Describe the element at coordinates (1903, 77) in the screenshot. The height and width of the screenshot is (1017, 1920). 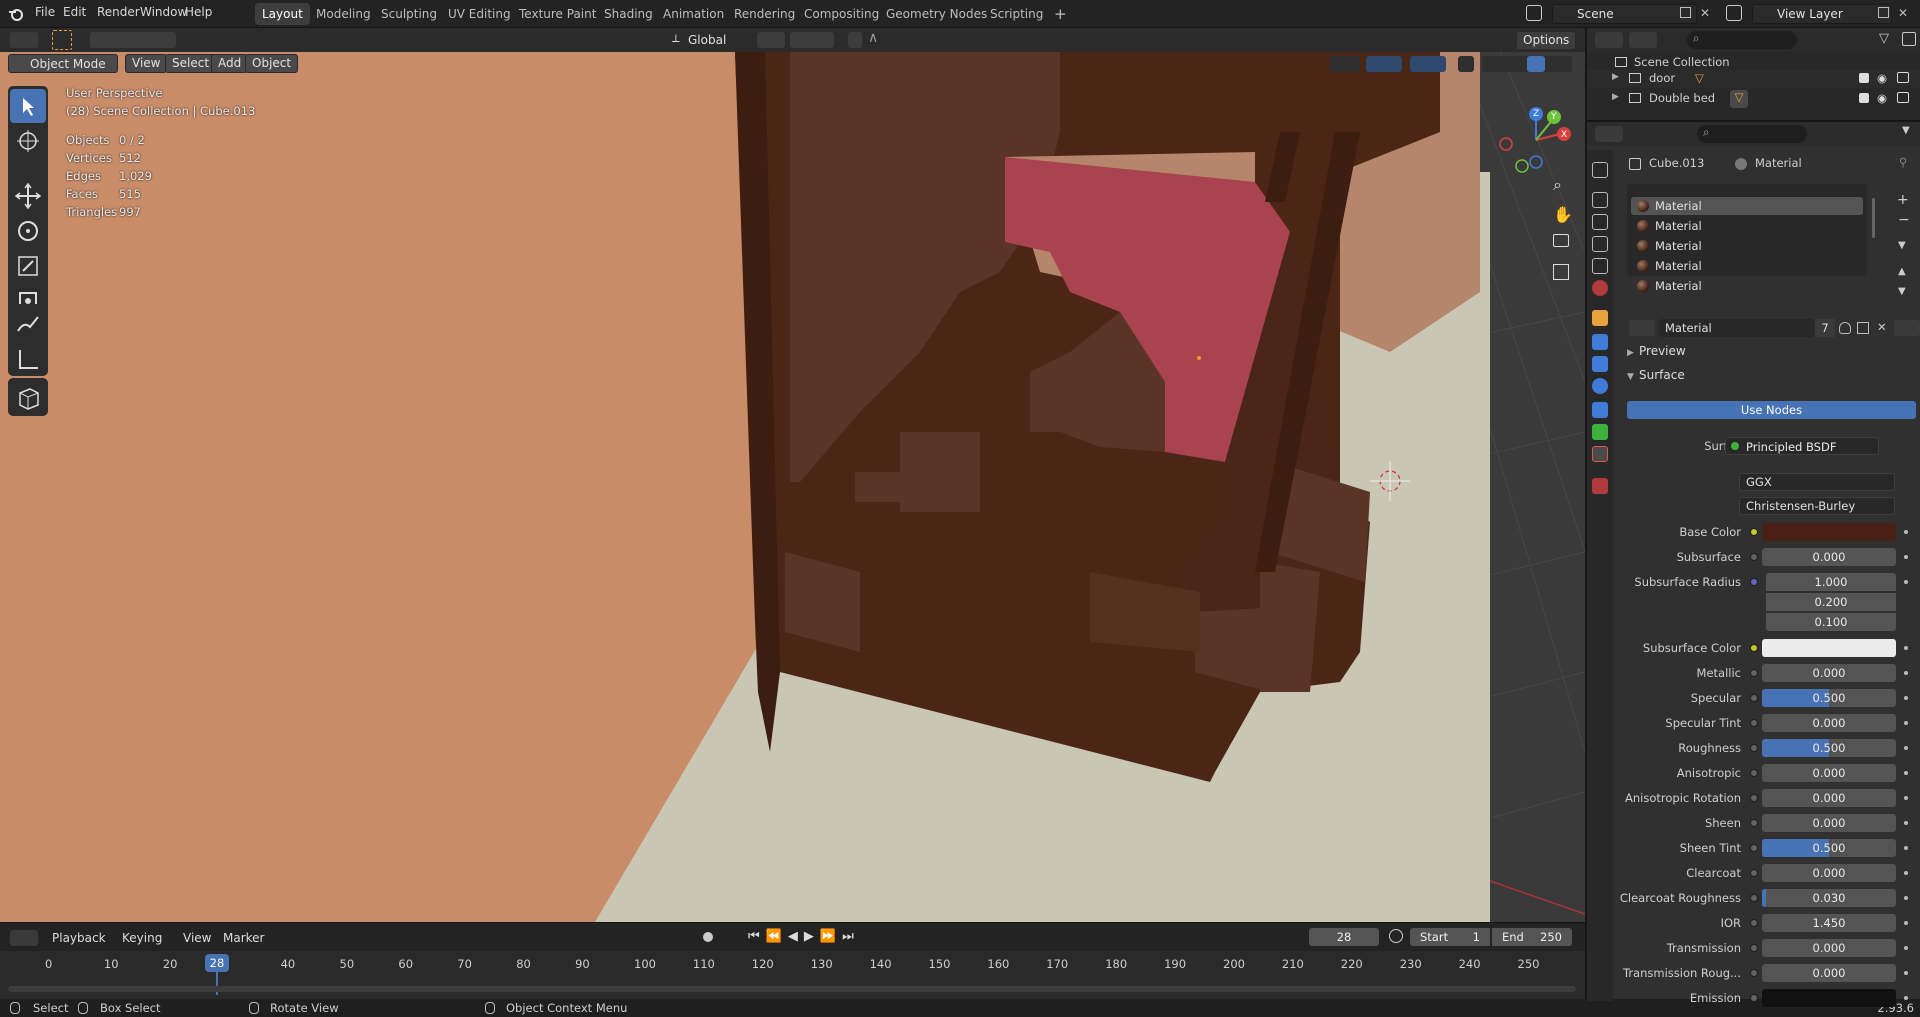
I see `camera-render-icon` at that location.